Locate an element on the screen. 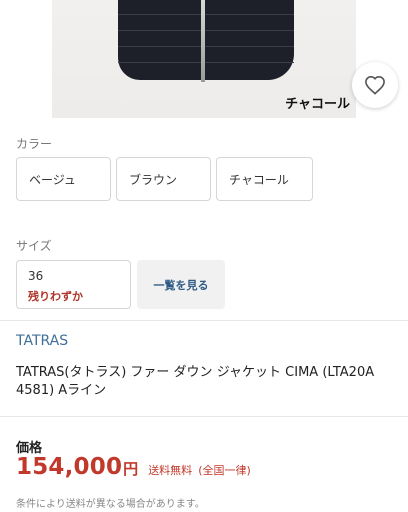 This screenshot has width=408, height=512. brand-link: TATRAS is located at coordinates (42, 341).